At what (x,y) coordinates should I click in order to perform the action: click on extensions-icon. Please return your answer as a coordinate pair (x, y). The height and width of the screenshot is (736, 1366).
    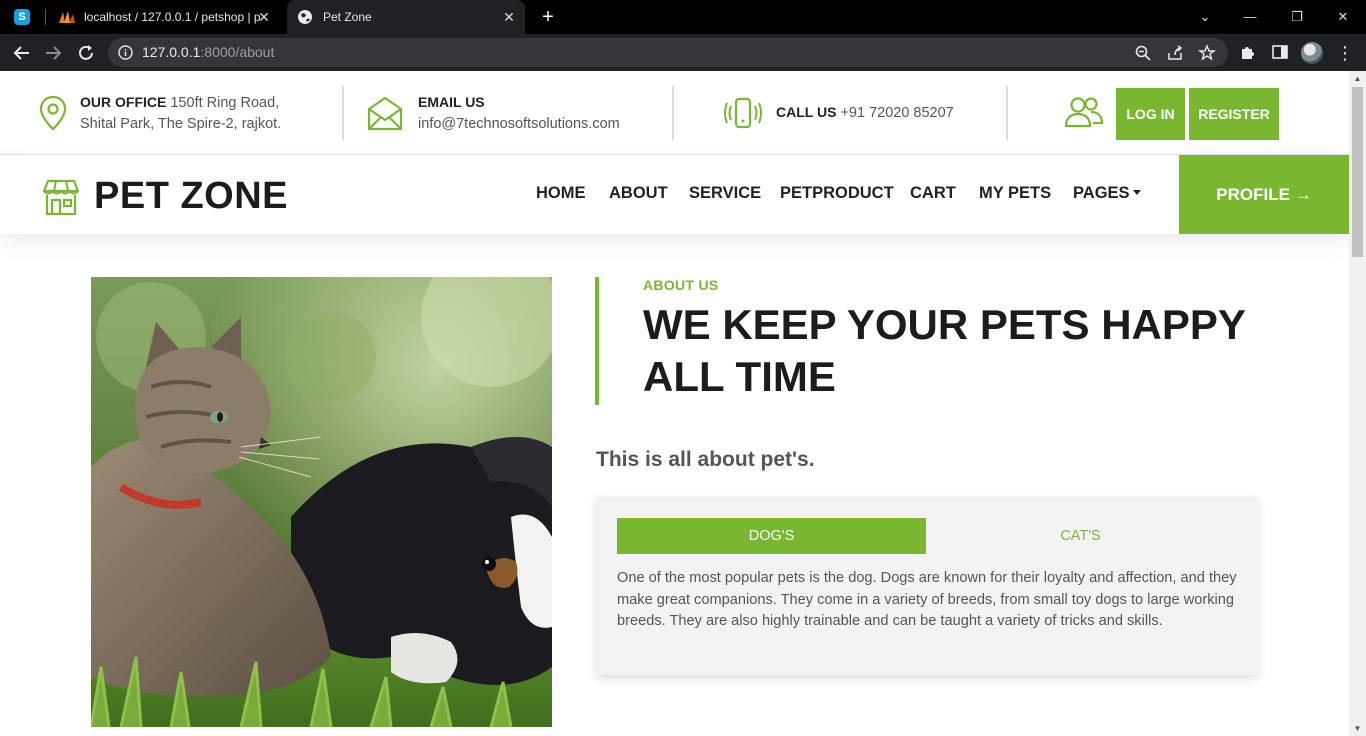
    Looking at the image, I should click on (1248, 52).